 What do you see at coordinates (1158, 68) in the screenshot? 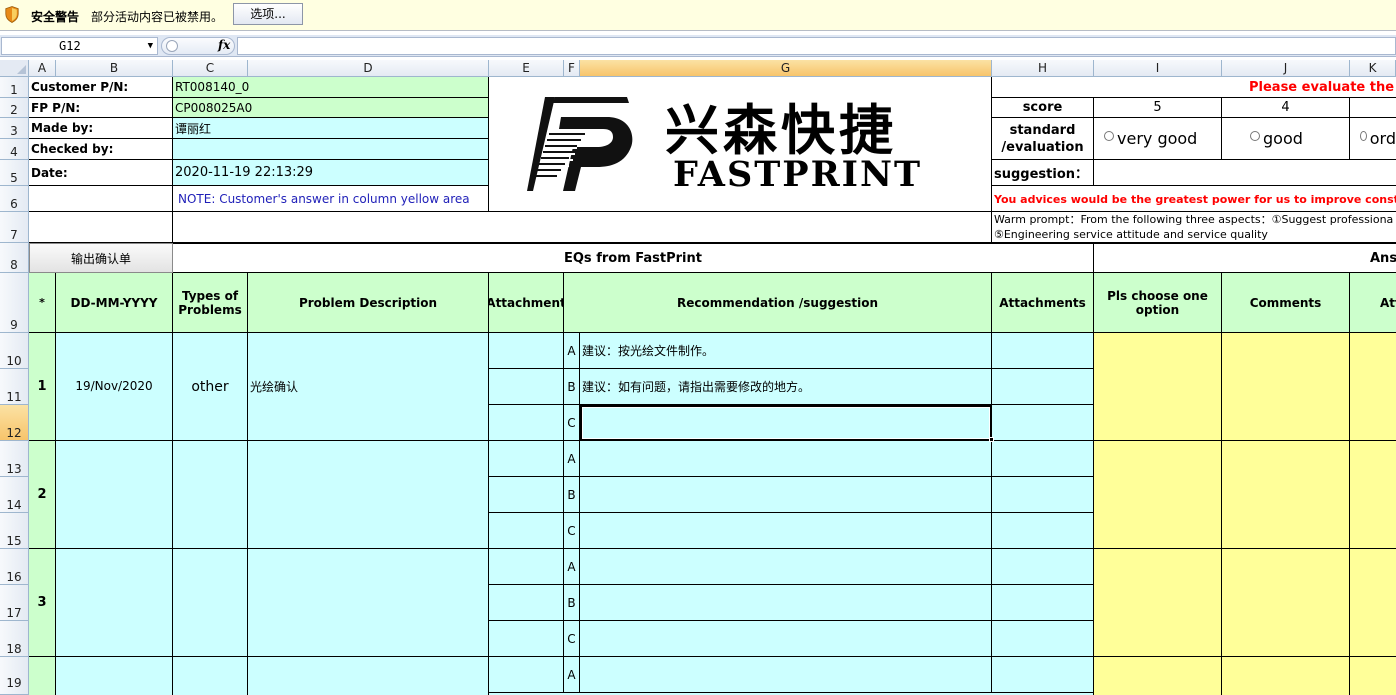
I see `column-header-i: I` at bounding box center [1158, 68].